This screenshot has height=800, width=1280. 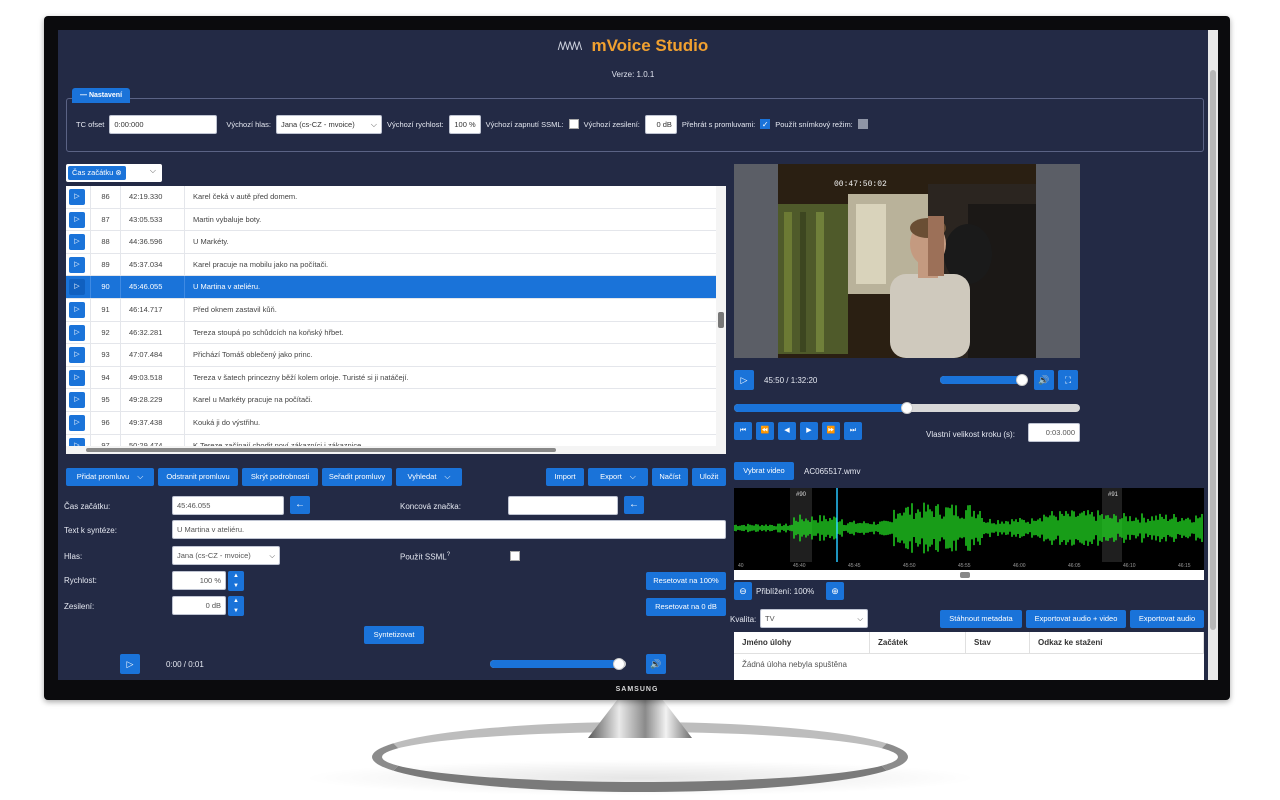 I want to click on video-volume-slider, so click(x=984, y=380).